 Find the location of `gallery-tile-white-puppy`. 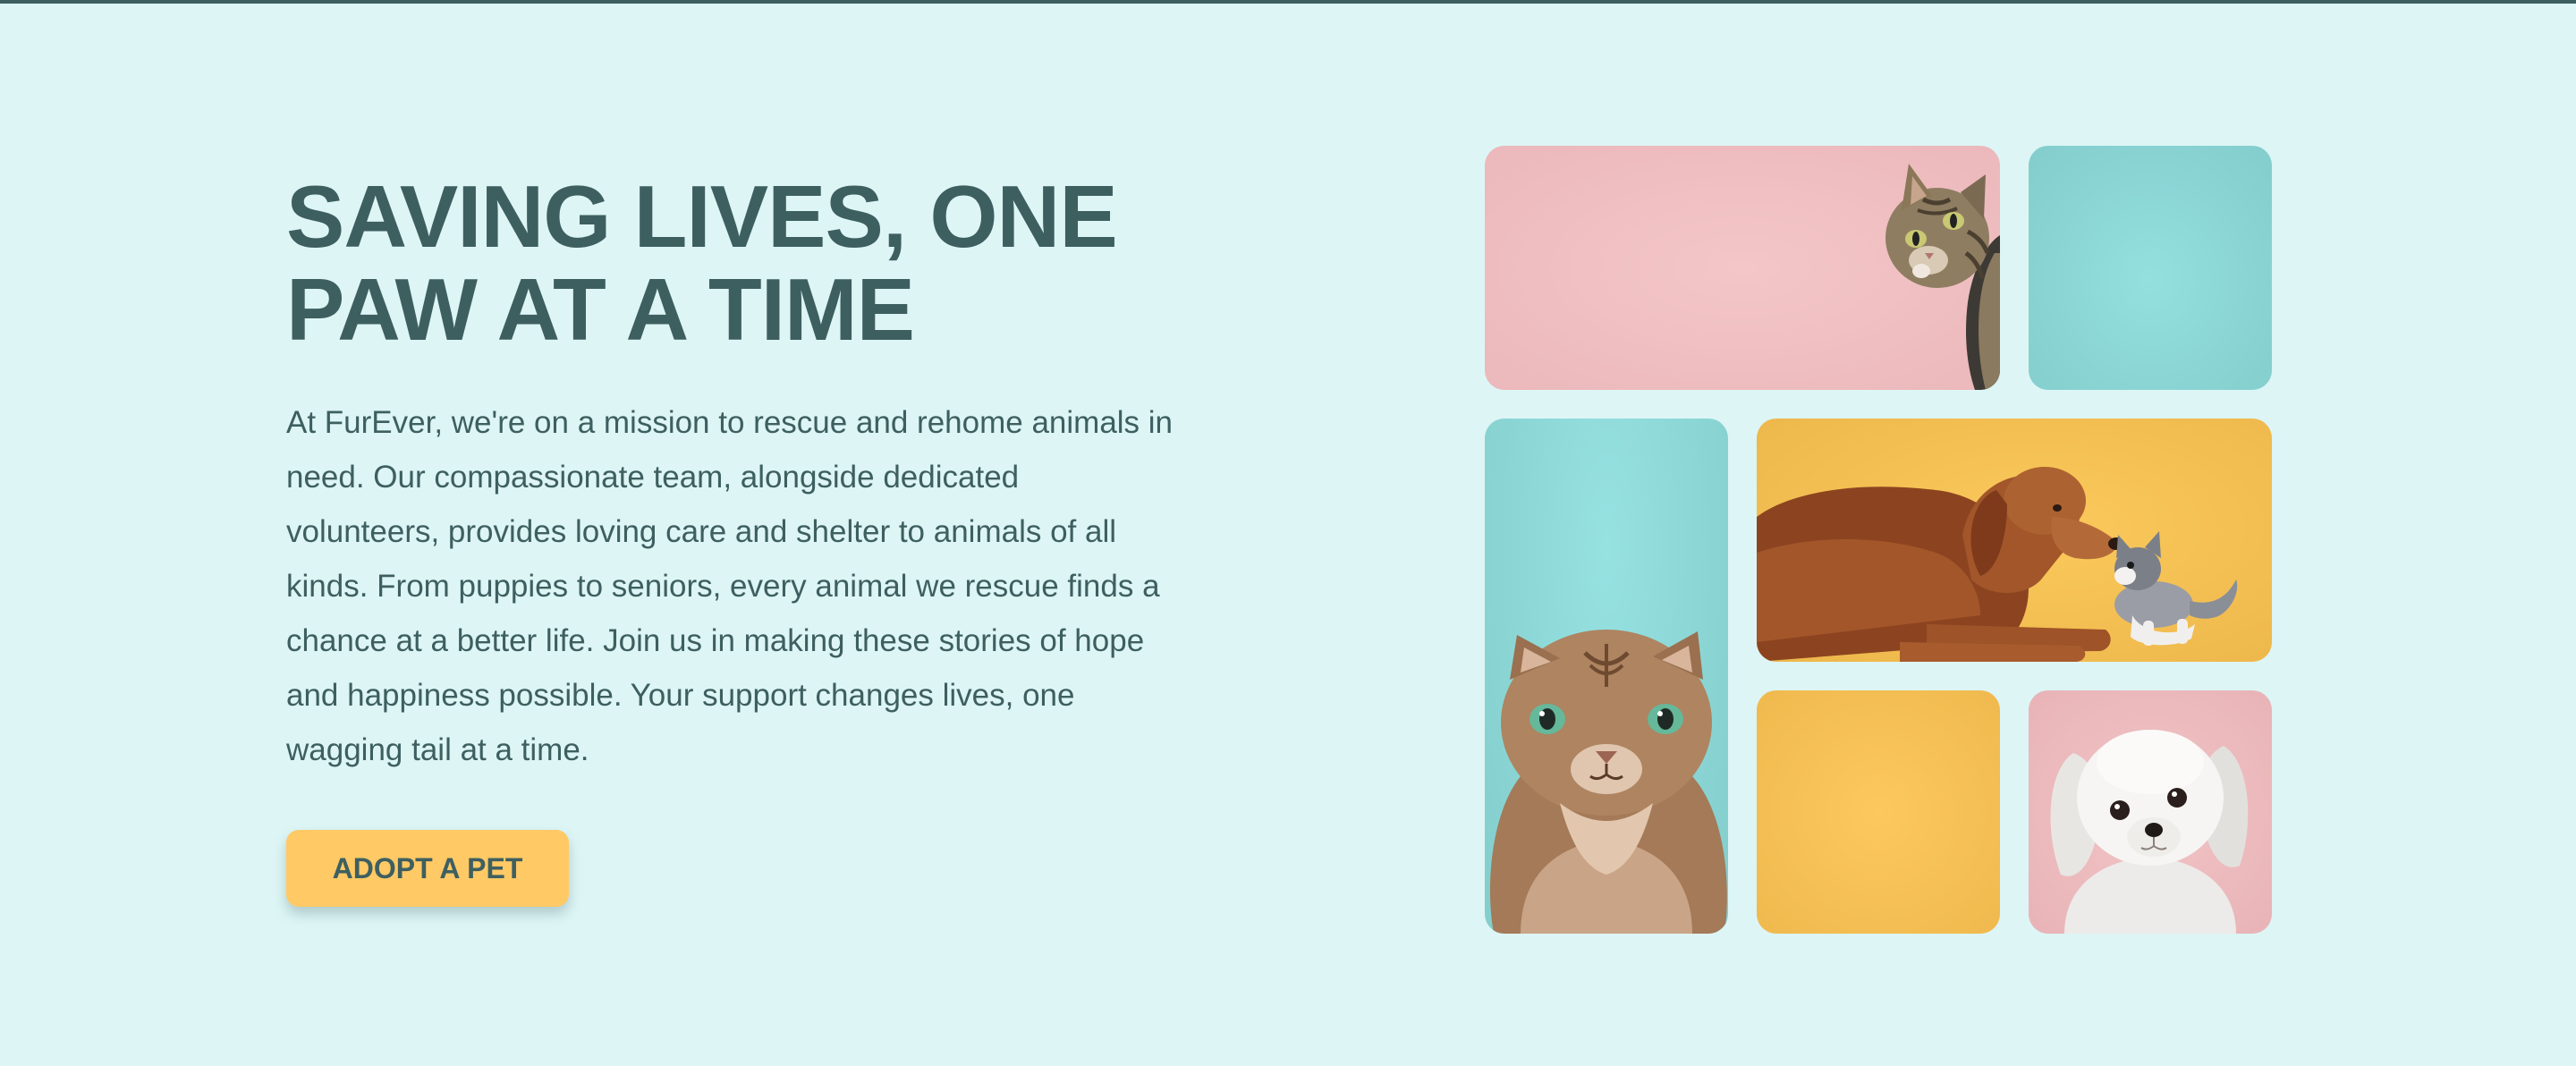

gallery-tile-white-puppy is located at coordinates (2150, 812).